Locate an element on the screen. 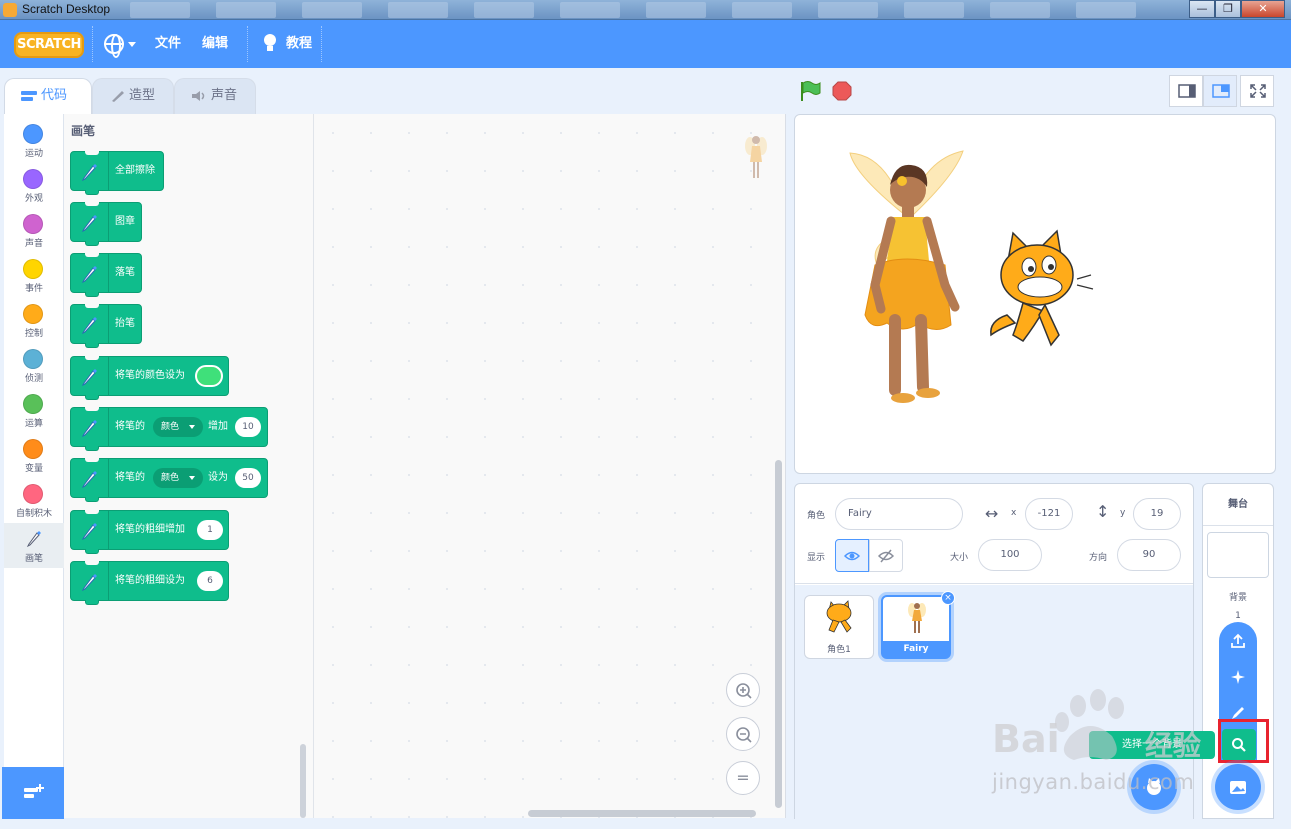 The image size is (1291, 829). category-looks: 外观 is located at coordinates (34, 185).